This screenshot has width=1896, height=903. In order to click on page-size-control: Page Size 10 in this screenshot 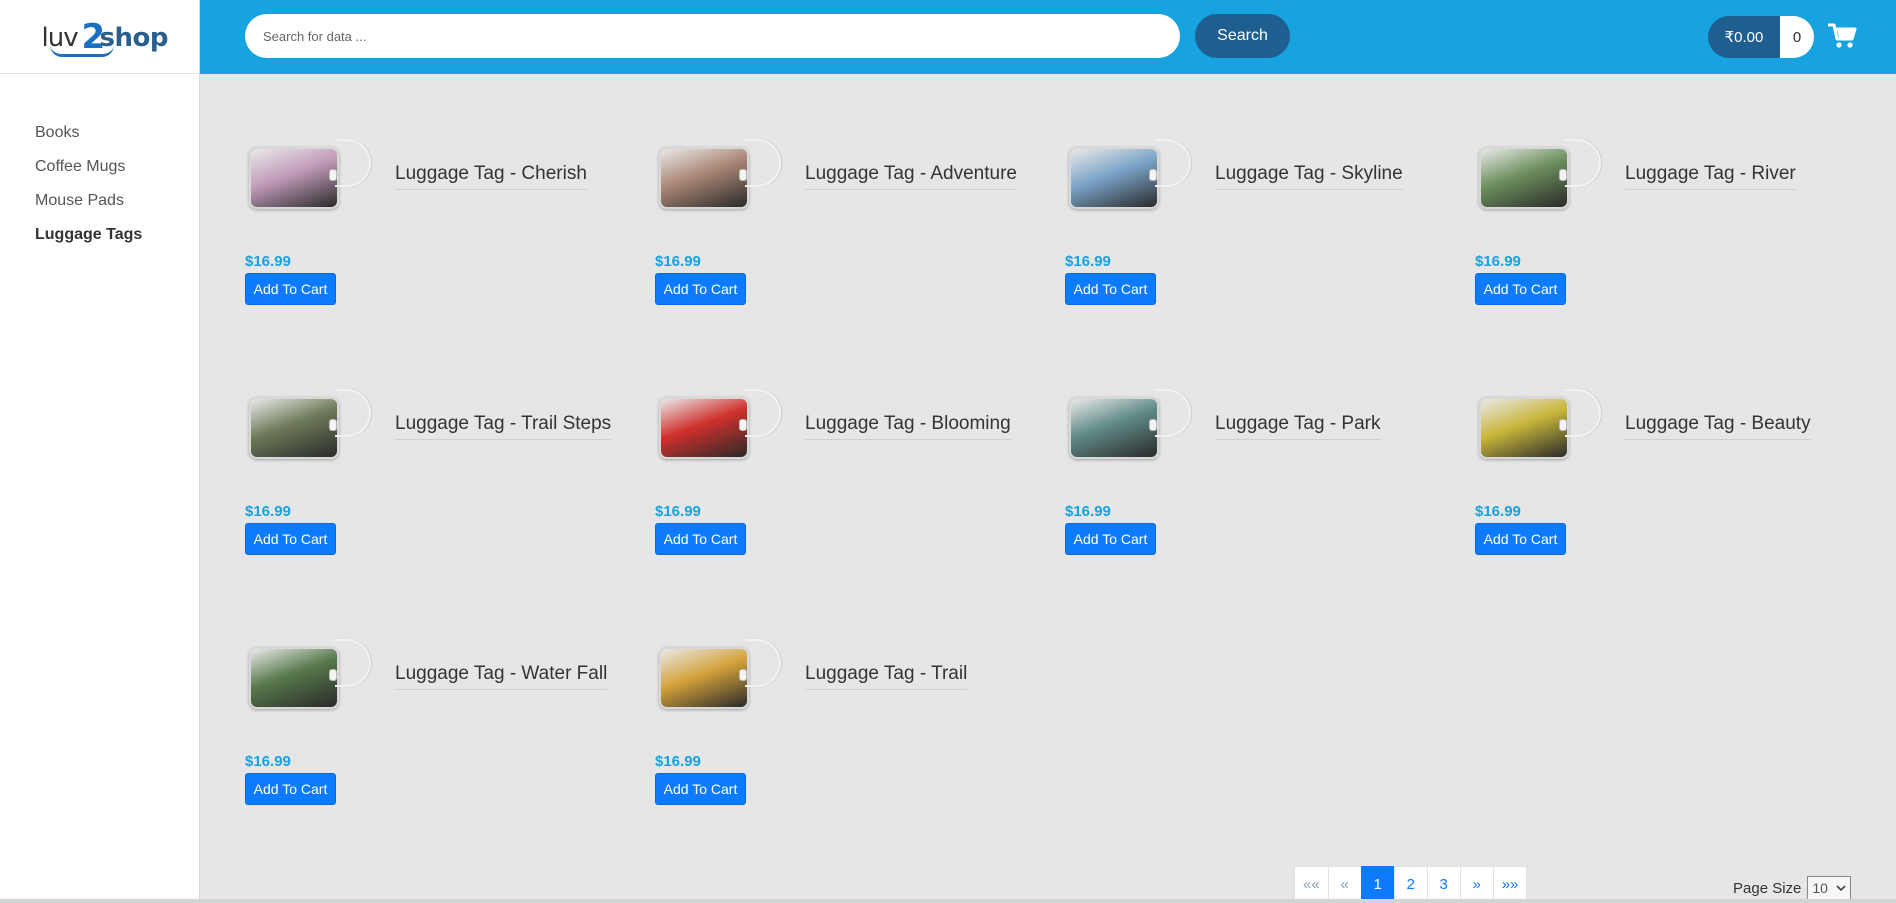, I will do `click(1792, 888)`.